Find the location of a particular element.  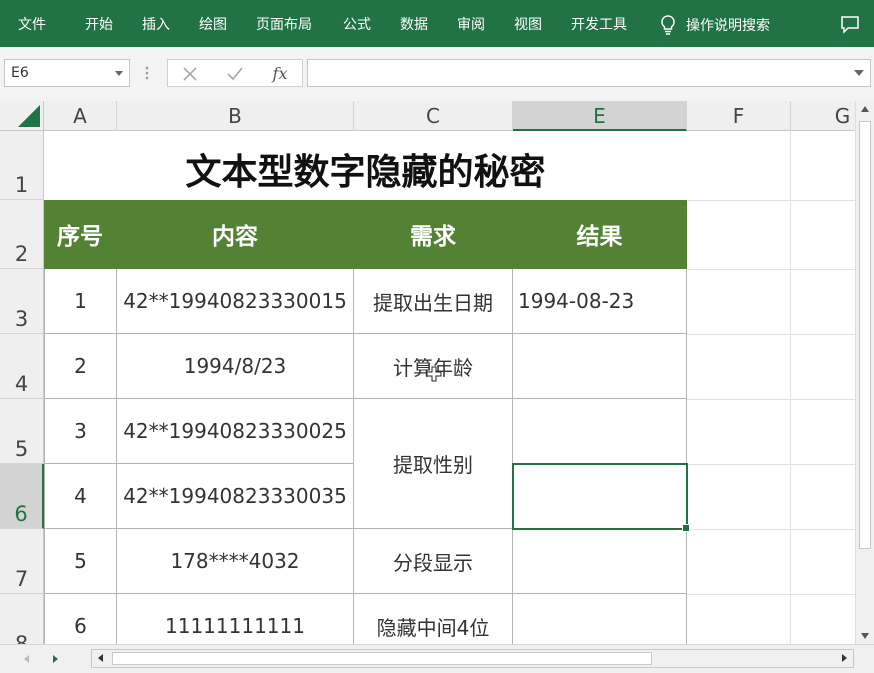

name-box-value: E6 is located at coordinates (20, 73).